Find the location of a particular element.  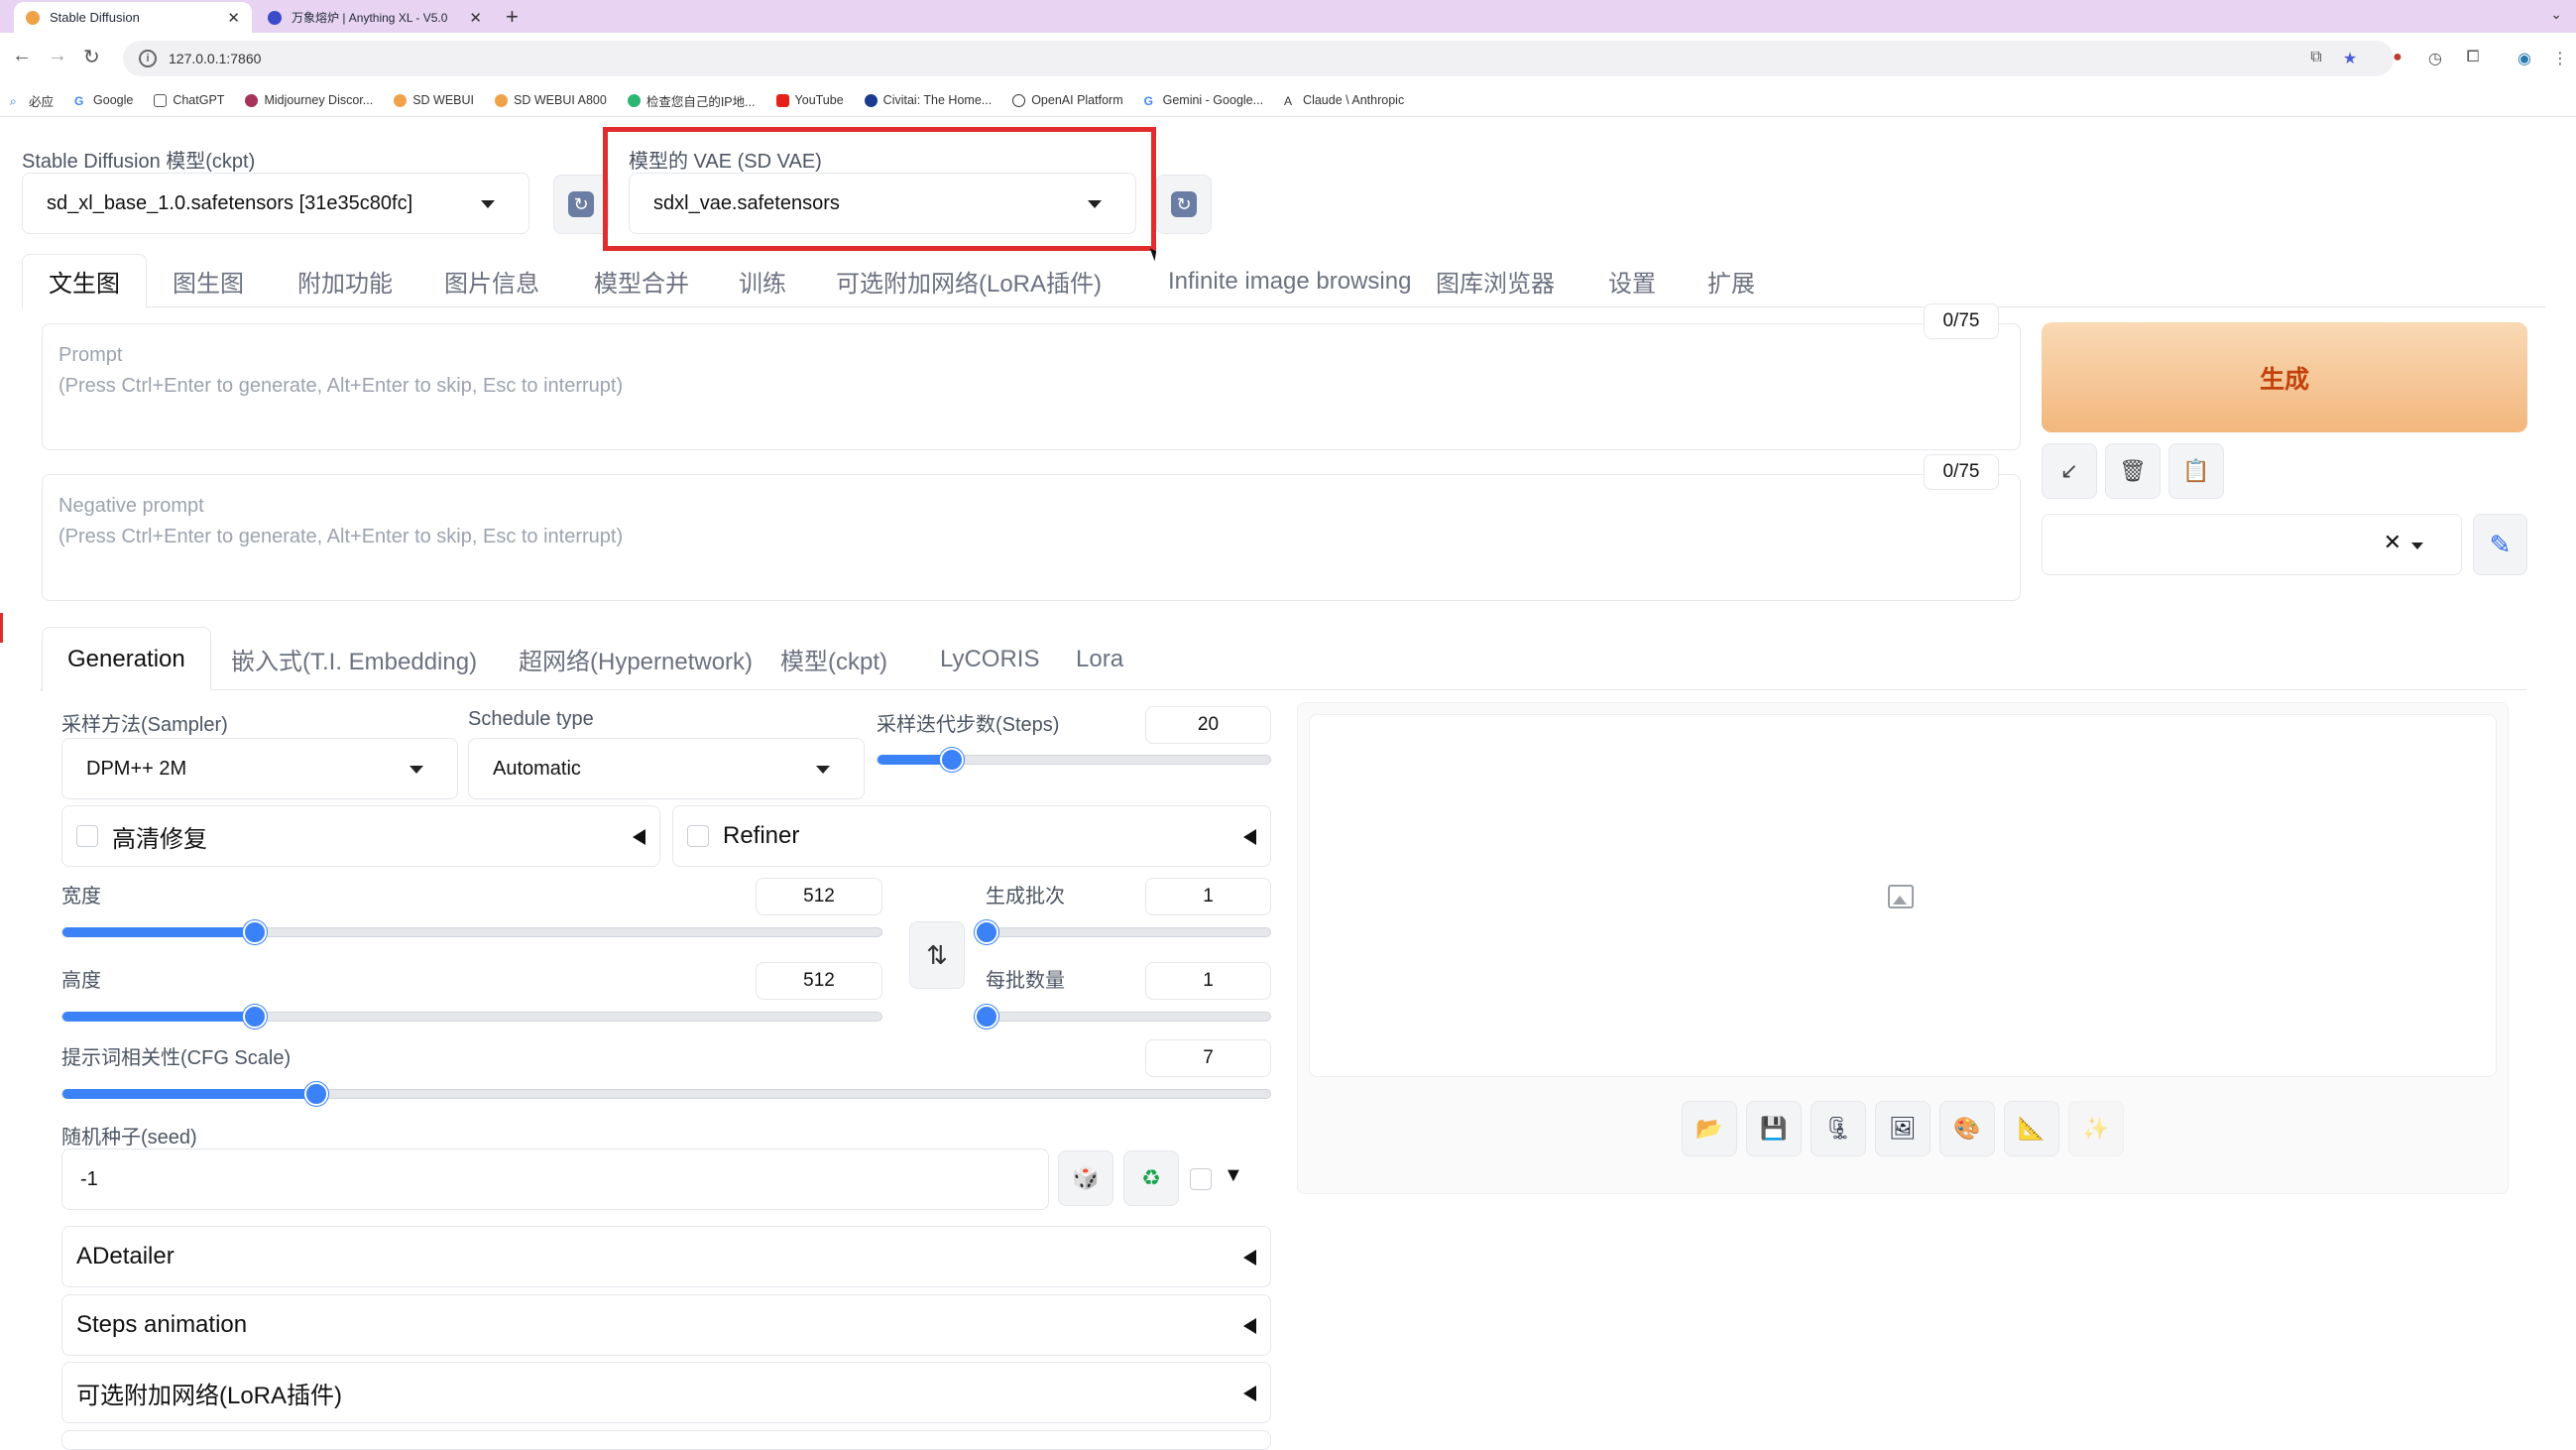

width-input: 512 is located at coordinates (819, 896).